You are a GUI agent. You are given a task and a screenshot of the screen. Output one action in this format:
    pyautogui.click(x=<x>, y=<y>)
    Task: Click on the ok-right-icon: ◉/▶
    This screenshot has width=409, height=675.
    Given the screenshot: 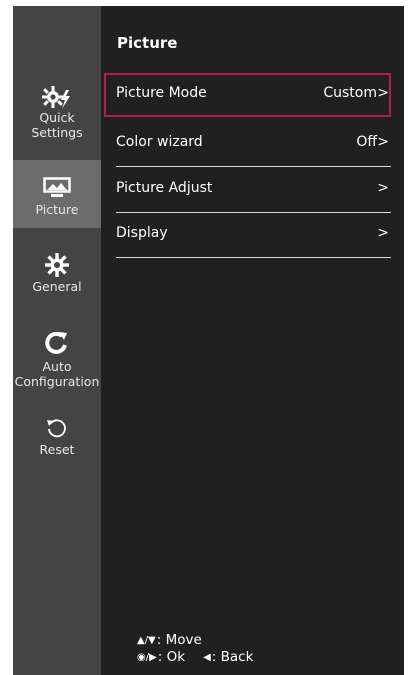 What is the action you would take?
    pyautogui.click(x=147, y=657)
    